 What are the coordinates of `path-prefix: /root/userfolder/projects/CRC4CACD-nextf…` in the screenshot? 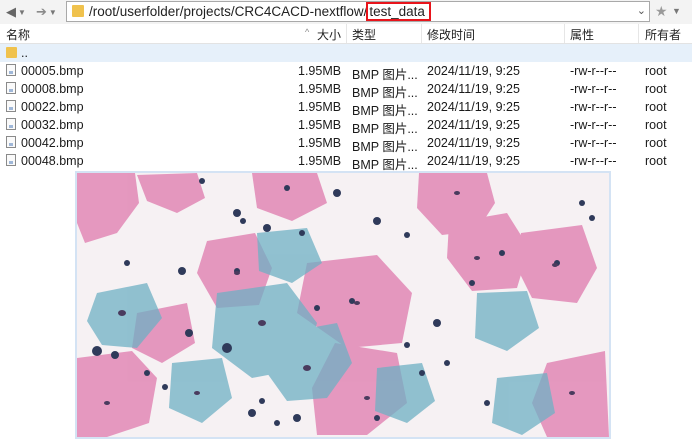 It's located at (228, 11).